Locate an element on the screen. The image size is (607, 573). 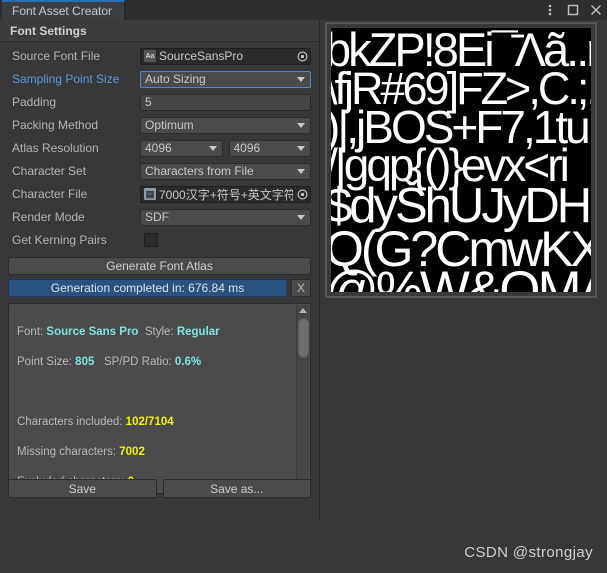
generate-font-atlas-button: Generate Font Atlas is located at coordinates (159, 266).